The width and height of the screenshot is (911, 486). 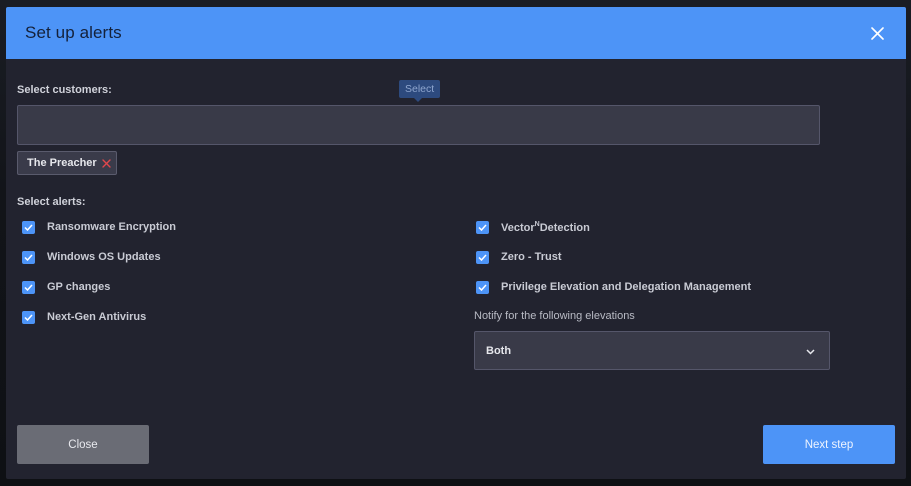 What do you see at coordinates (518, 227) in the screenshot?
I see `alert-label-part: Vector` at bounding box center [518, 227].